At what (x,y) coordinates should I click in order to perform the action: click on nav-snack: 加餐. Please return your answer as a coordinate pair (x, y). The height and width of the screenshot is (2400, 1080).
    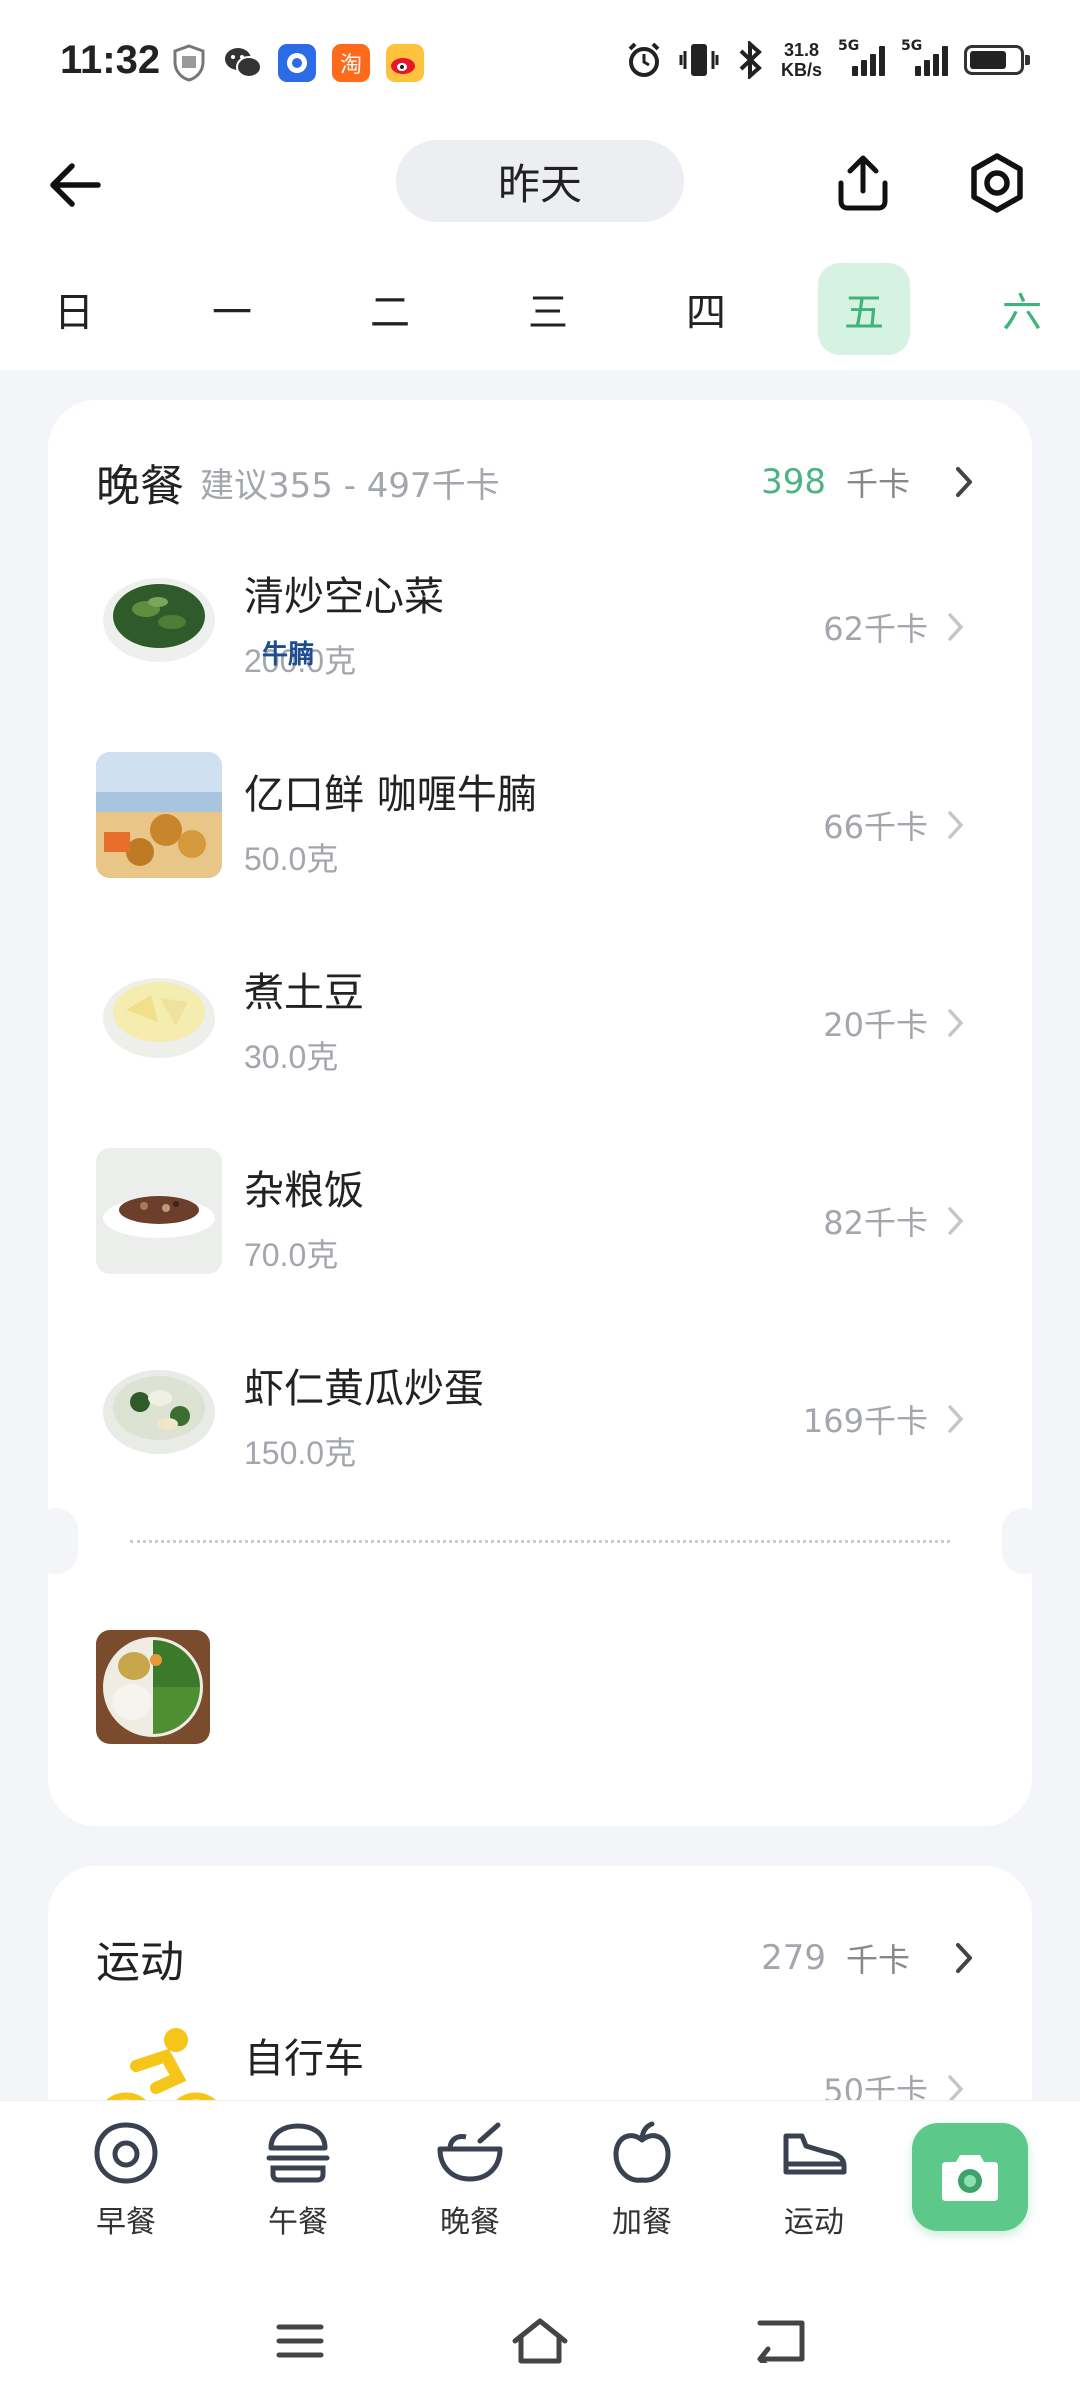
    Looking at the image, I should click on (642, 2179).